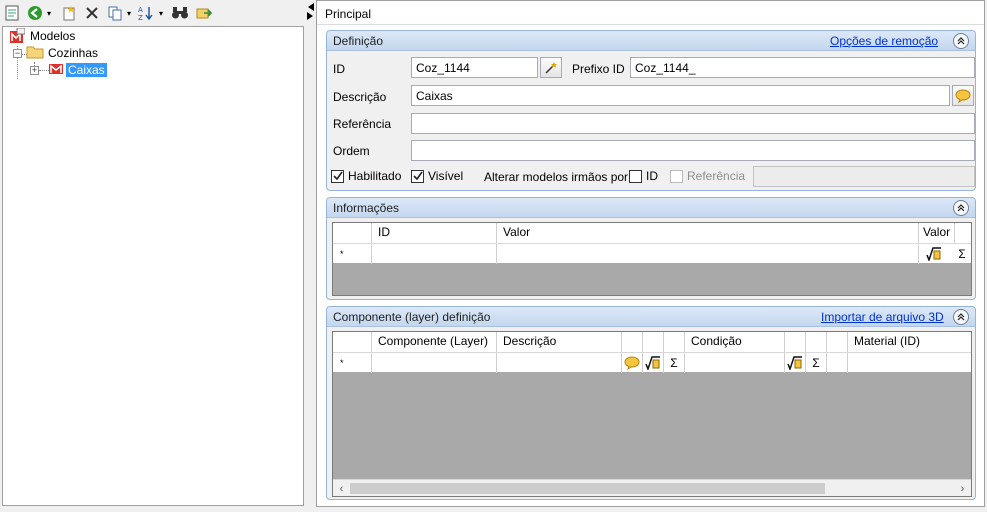 The width and height of the screenshot is (987, 512). What do you see at coordinates (559, 342) in the screenshot?
I see `col-descricao: Descrição` at bounding box center [559, 342].